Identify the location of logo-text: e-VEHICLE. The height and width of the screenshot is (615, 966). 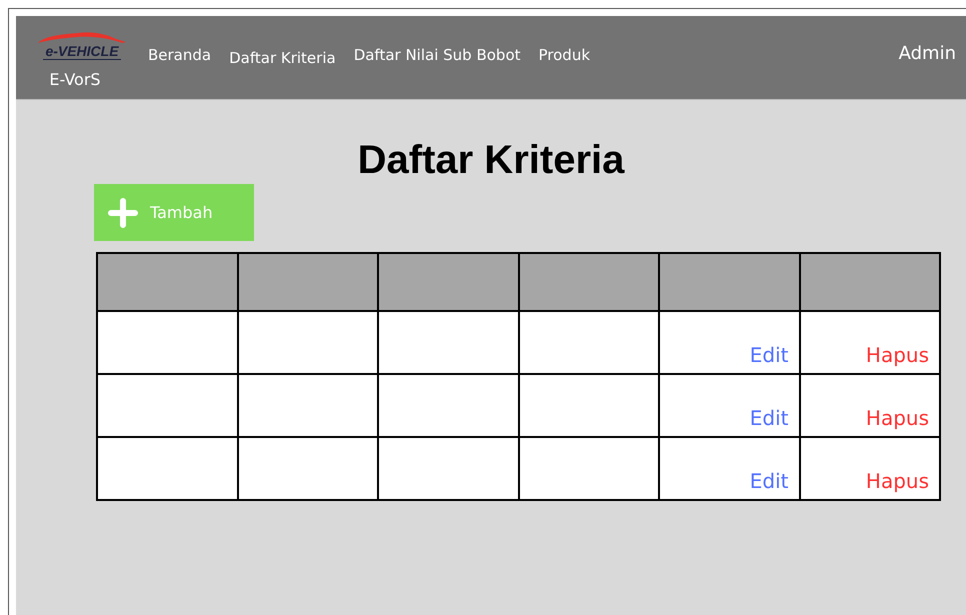
(82, 52).